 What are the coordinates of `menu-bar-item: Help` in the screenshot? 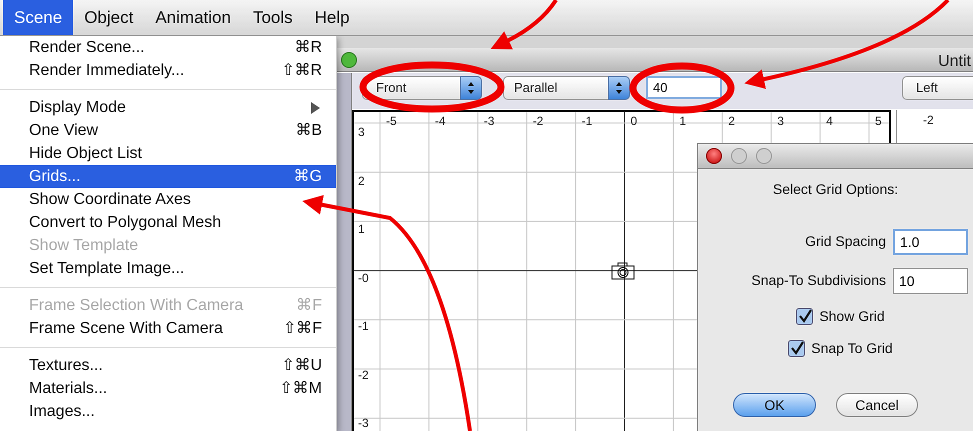 It's located at (332, 17).